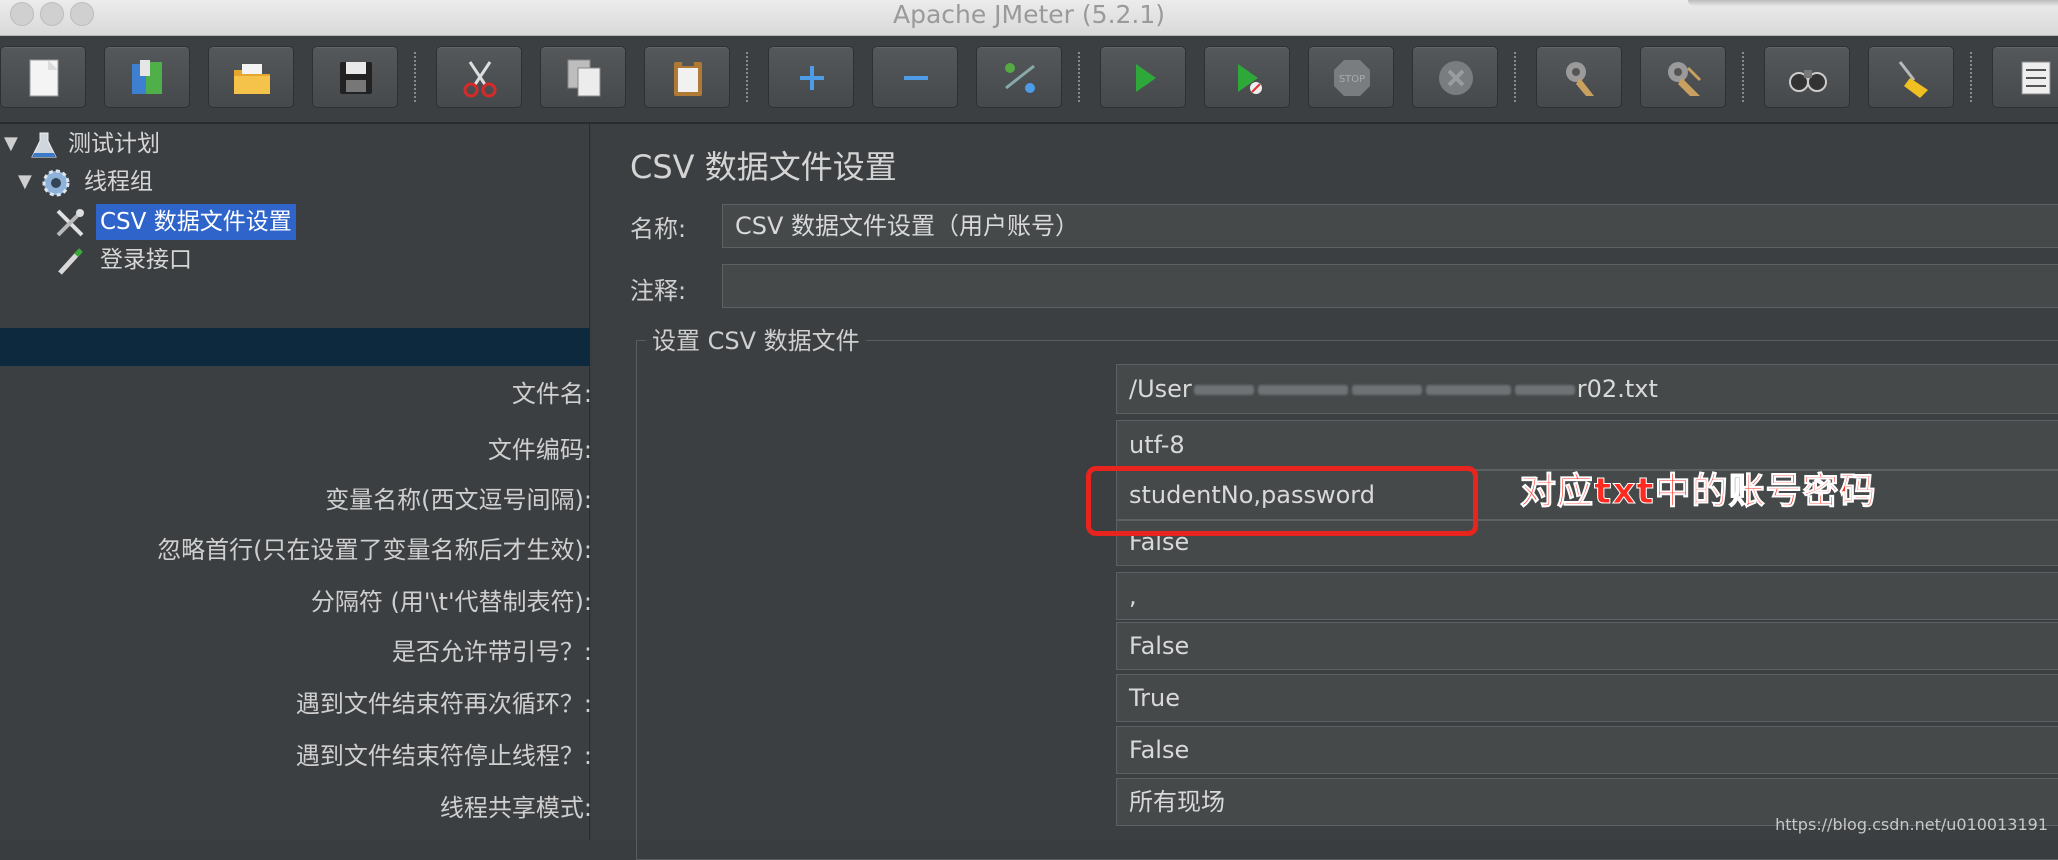 The height and width of the screenshot is (860, 2058). Describe the element at coordinates (1911, 824) in the screenshot. I see `watermark: https://blog.csdn.net/u010013191` at that location.